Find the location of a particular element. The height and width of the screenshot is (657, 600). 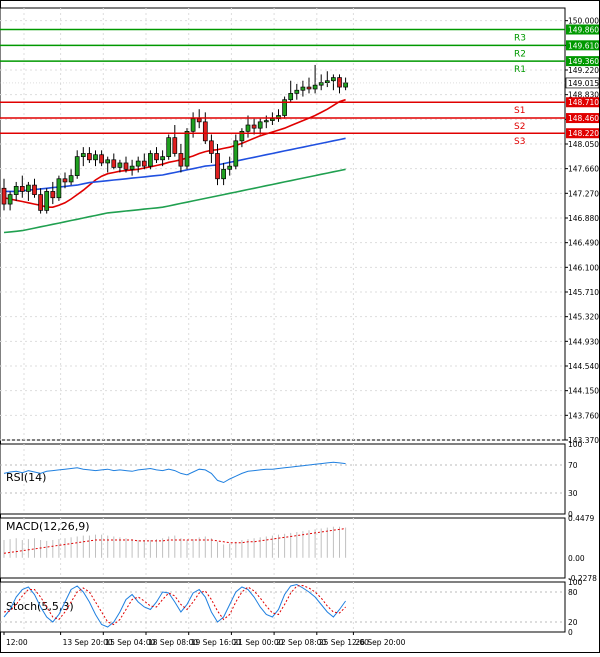

price-y-tick-label: 148.050 is located at coordinates (583, 144).